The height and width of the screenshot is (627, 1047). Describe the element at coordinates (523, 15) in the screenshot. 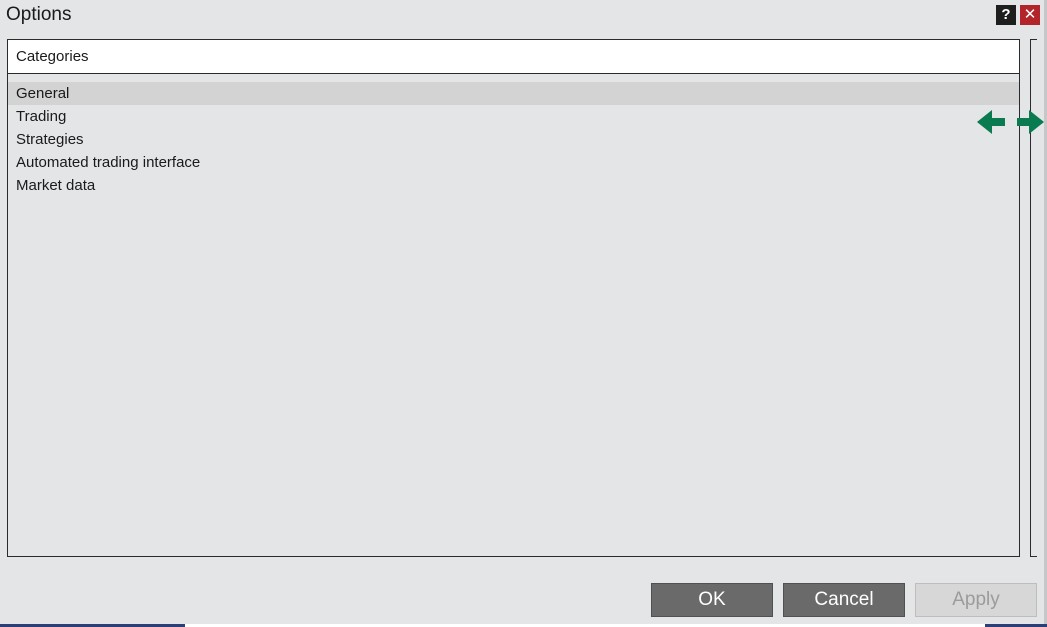

I see `title-bar: Options ? ✕` at that location.